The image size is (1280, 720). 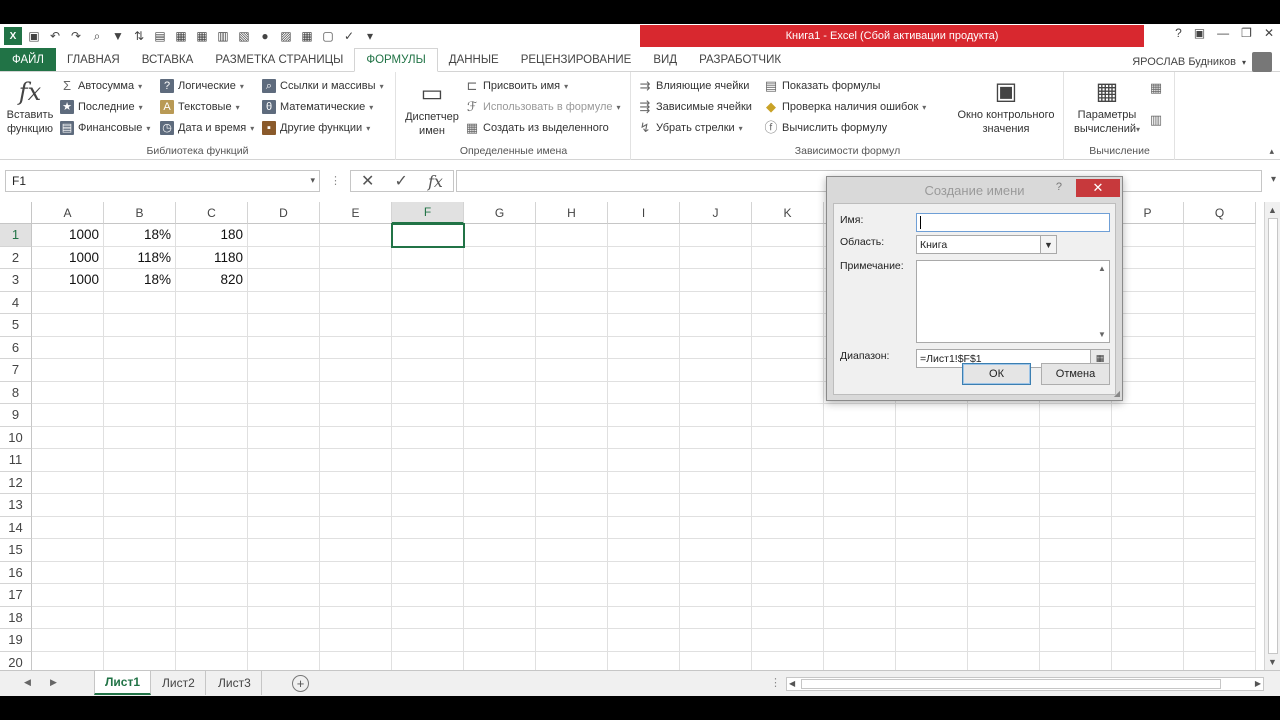 I want to click on cell-g5, so click(x=500, y=325).